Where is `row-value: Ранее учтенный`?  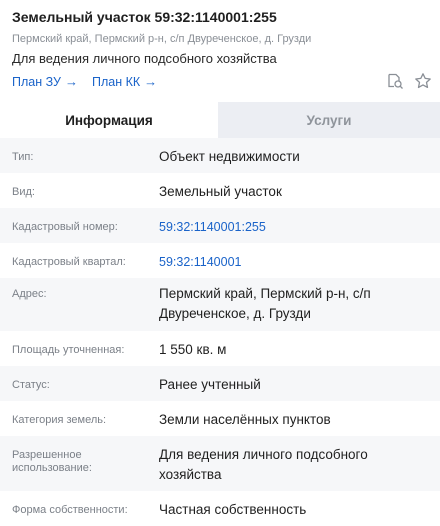
row-value: Ранее учтенный is located at coordinates (210, 384).